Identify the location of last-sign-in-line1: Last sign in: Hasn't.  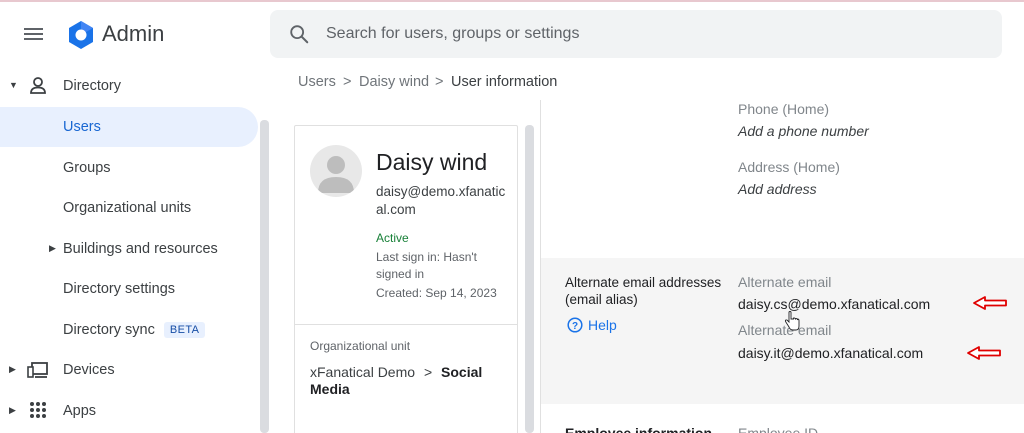
(427, 257).